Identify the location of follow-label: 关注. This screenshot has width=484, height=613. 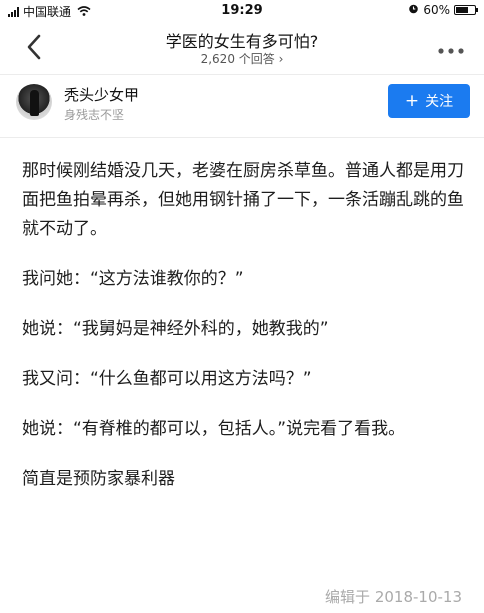
(439, 102).